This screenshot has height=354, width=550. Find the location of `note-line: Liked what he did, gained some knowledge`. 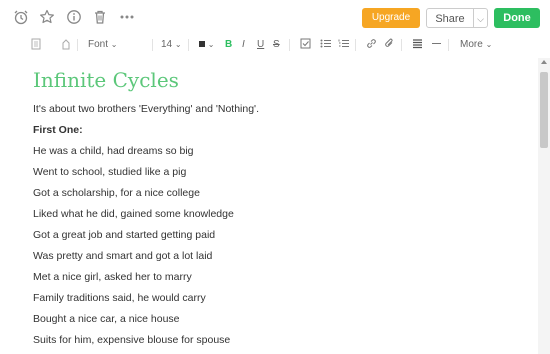

note-line: Liked what he did, gained some knowledge is located at coordinates (133, 214).